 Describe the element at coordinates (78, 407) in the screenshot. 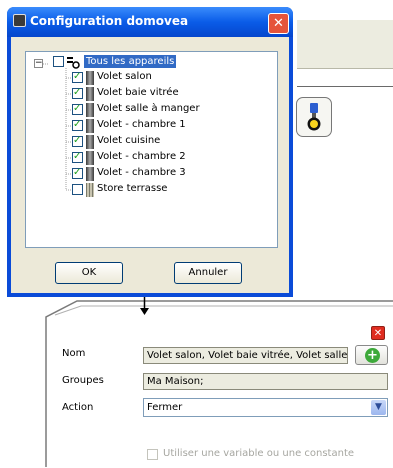

I see `action-label: Action` at that location.